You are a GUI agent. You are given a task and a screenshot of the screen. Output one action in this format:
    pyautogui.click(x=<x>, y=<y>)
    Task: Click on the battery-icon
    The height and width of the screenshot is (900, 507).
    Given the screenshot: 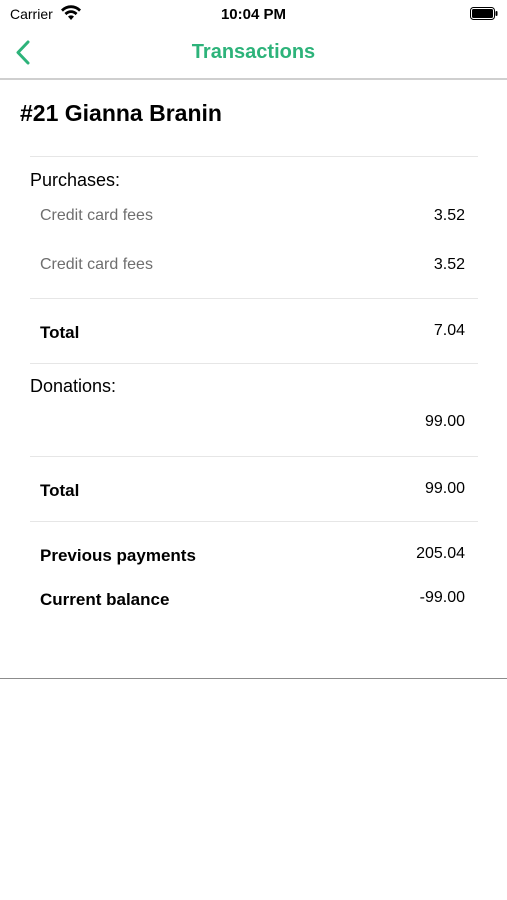 What is the action you would take?
    pyautogui.click(x=484, y=13)
    